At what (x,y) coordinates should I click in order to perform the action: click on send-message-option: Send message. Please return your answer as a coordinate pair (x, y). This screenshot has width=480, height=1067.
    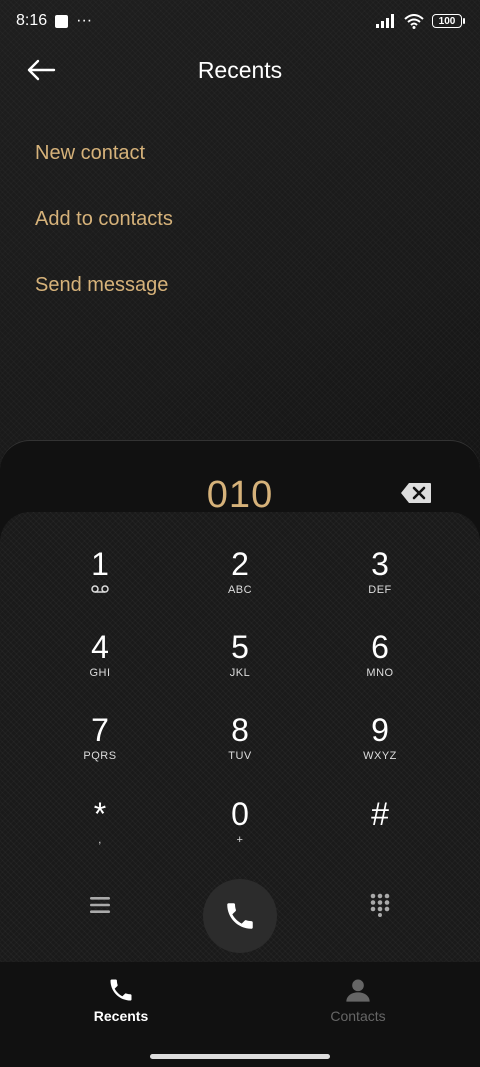
    Looking at the image, I should click on (104, 285).